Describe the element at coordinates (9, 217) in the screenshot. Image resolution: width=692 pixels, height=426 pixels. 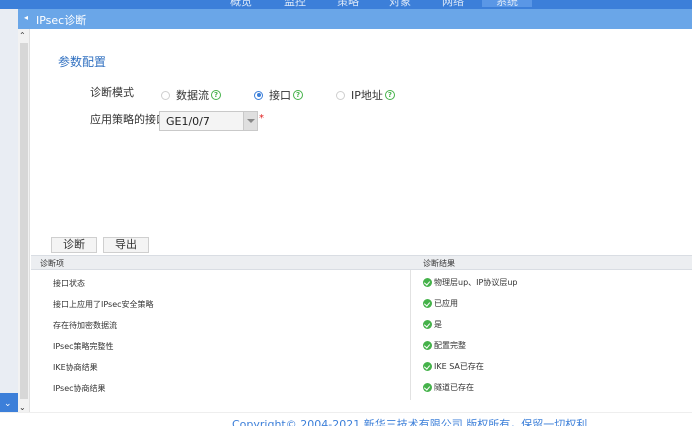
I see `sidebar-collapsed: ⌄` at that location.